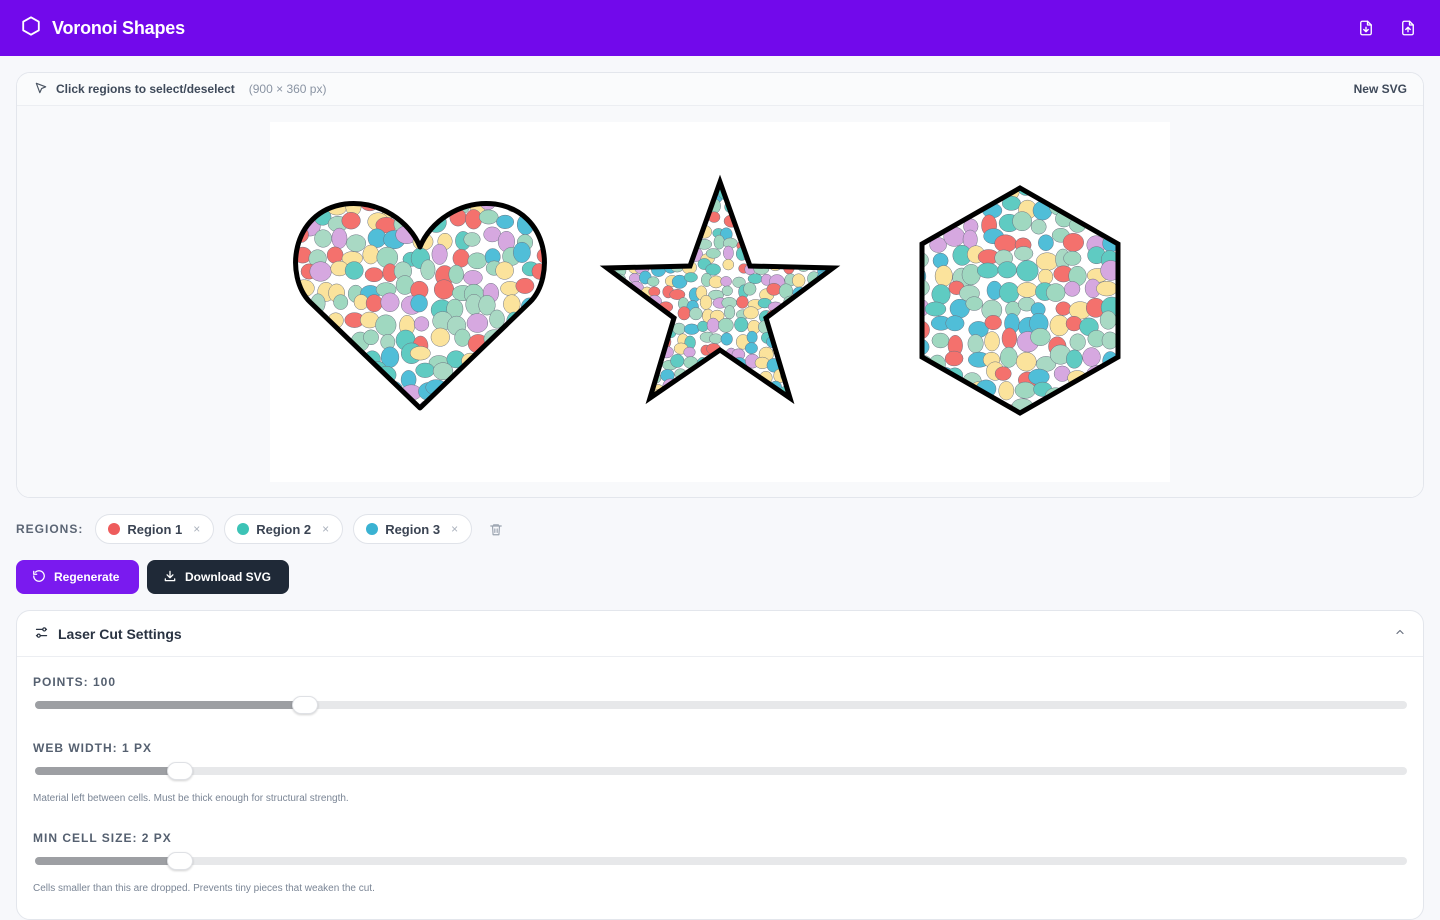 The image size is (1440, 920). What do you see at coordinates (170, 705) in the screenshot?
I see `points-slider-fill` at bounding box center [170, 705].